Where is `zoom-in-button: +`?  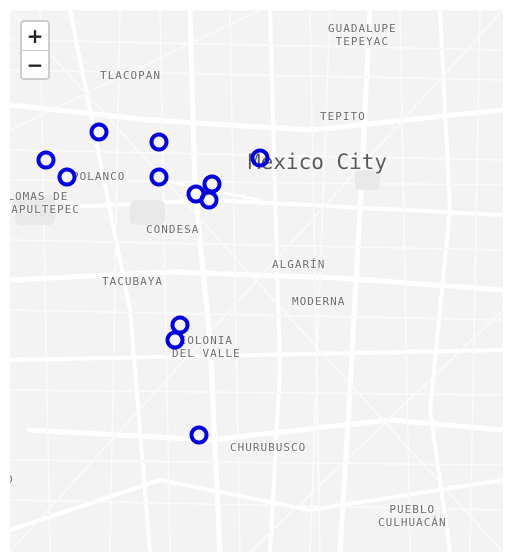 zoom-in-button: + is located at coordinates (35, 36).